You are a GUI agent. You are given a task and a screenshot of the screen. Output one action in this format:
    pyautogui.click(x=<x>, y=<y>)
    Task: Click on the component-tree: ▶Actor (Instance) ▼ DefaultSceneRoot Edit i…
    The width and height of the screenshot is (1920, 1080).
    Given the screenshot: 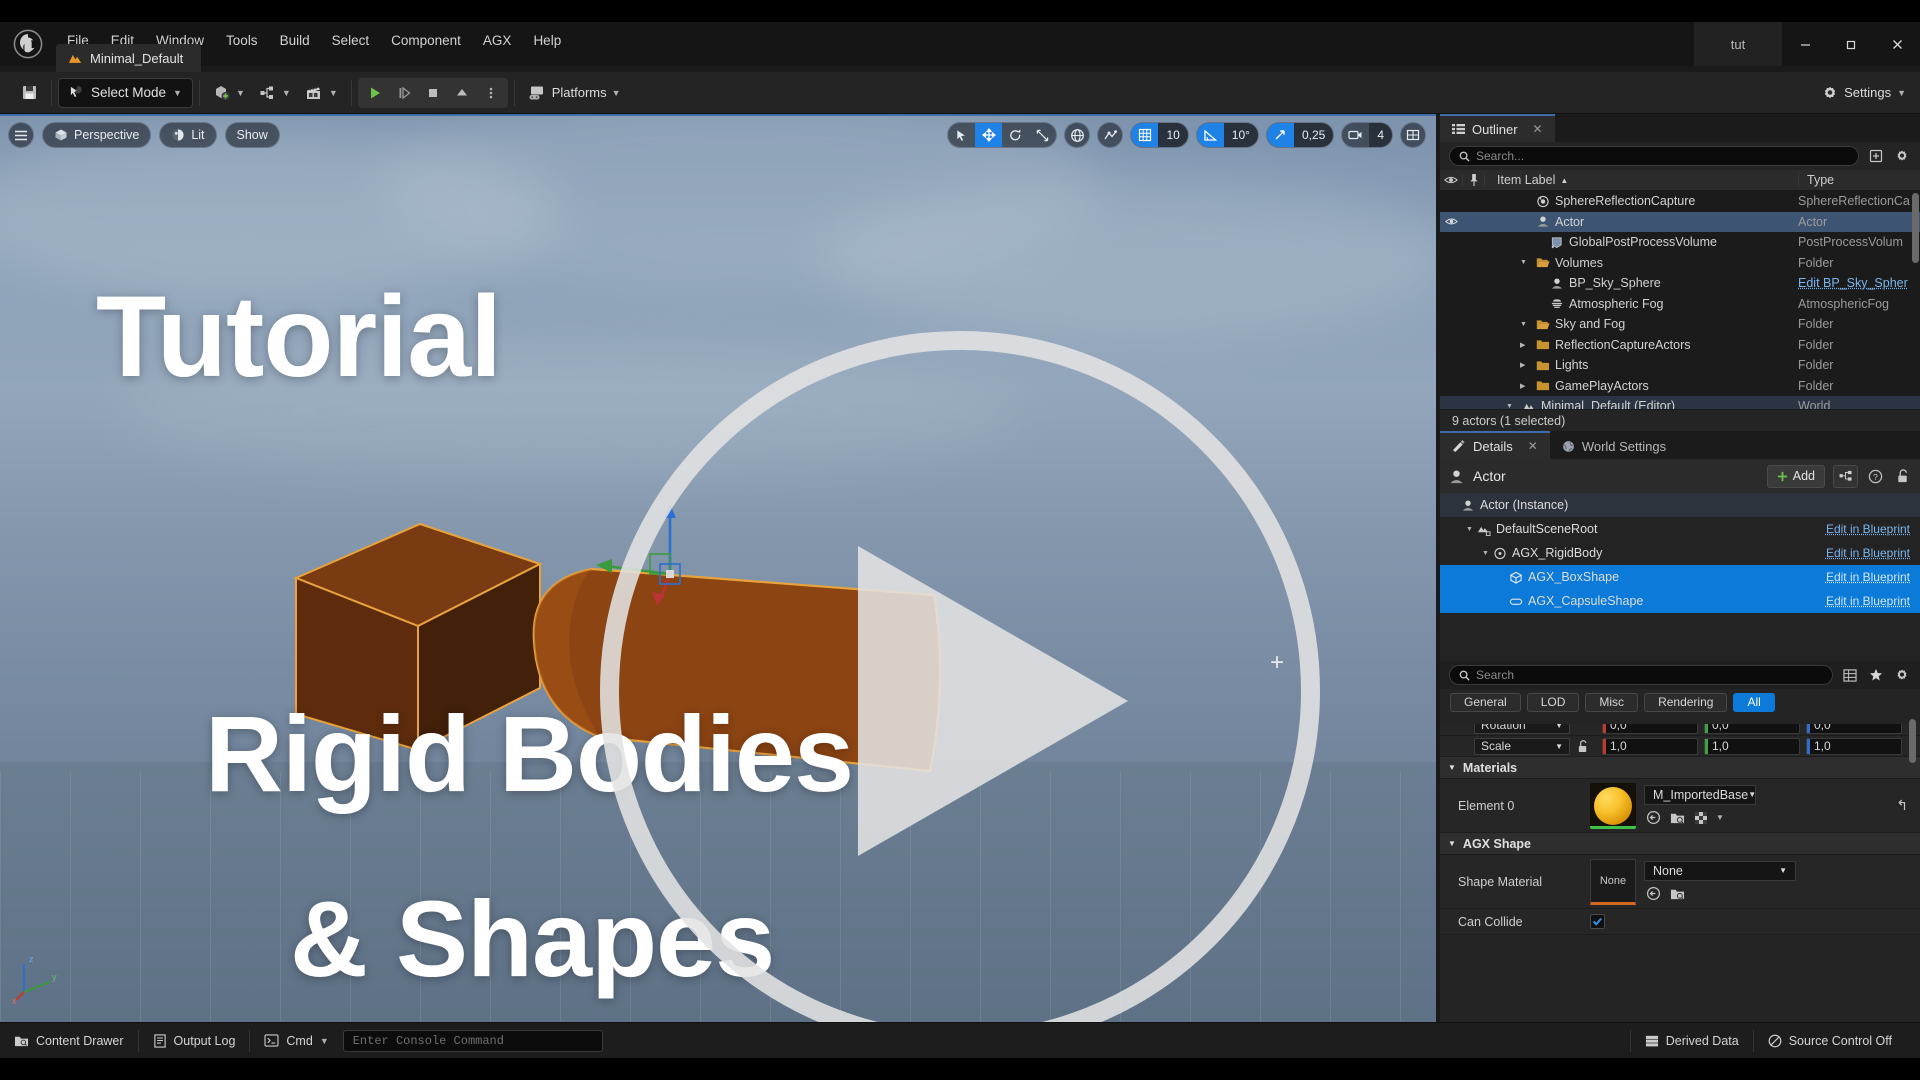 What is the action you would take?
    pyautogui.click(x=1680, y=553)
    